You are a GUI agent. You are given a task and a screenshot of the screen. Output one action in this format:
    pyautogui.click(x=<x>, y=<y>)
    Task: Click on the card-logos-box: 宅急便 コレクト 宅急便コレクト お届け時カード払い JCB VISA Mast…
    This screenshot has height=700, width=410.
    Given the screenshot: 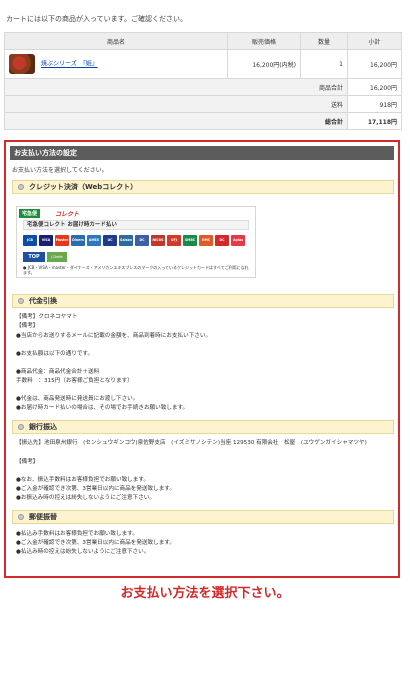 What is the action you would take?
    pyautogui.click(x=136, y=242)
    